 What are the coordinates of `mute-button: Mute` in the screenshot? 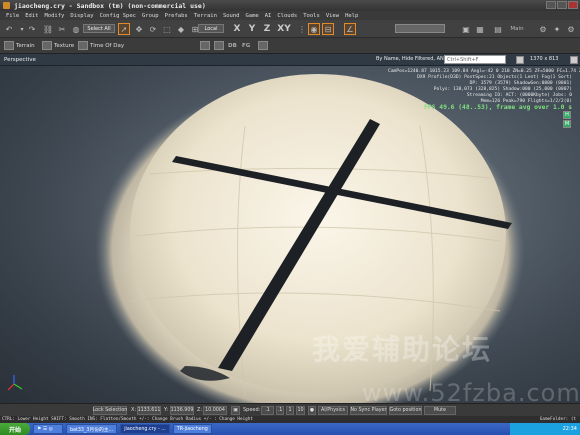 It's located at (440, 410).